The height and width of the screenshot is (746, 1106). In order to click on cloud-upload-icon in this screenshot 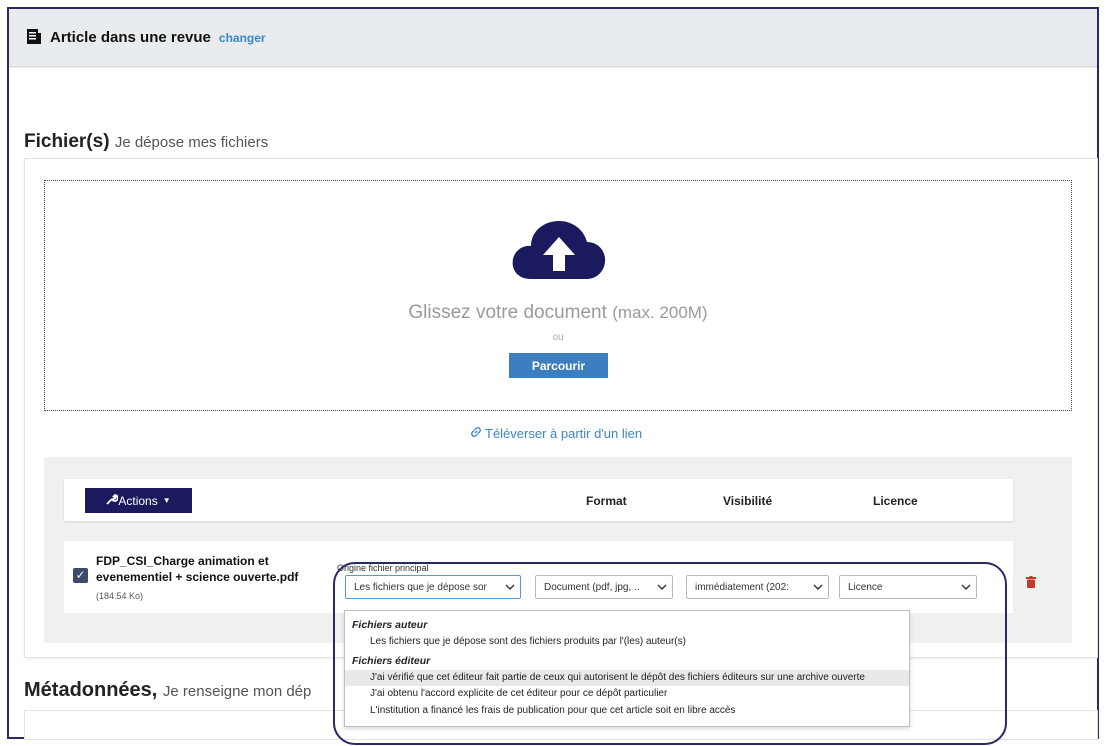, I will do `click(559, 252)`.